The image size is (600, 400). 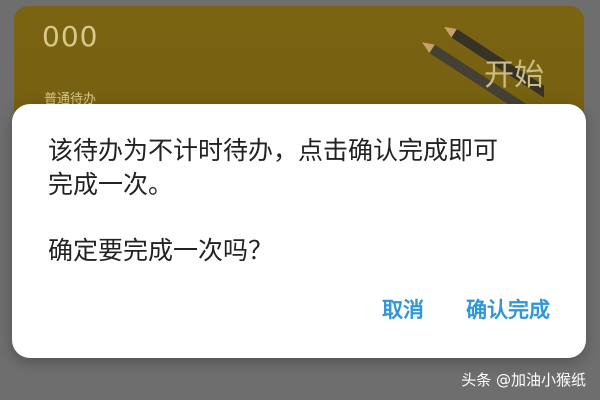 What do you see at coordinates (111, 184) in the screenshot?
I see `dialog-message-line2: 完成一次。` at bounding box center [111, 184].